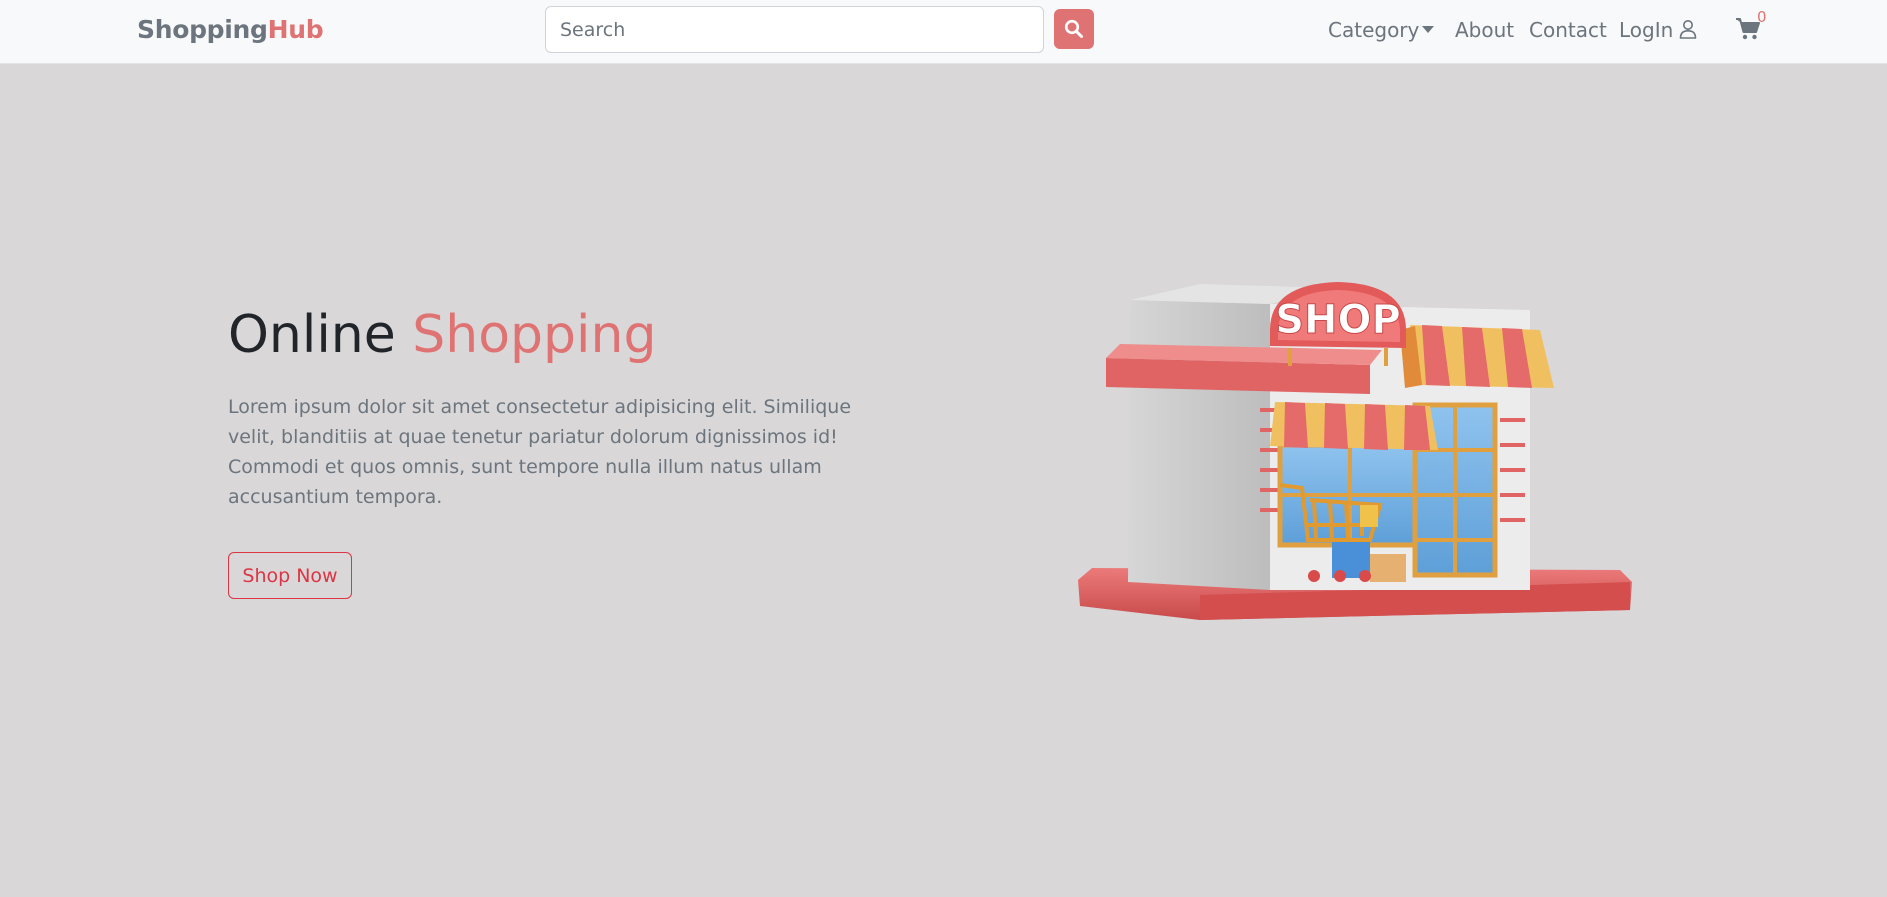 The height and width of the screenshot is (897, 1887). I want to click on search-input, so click(794, 29).